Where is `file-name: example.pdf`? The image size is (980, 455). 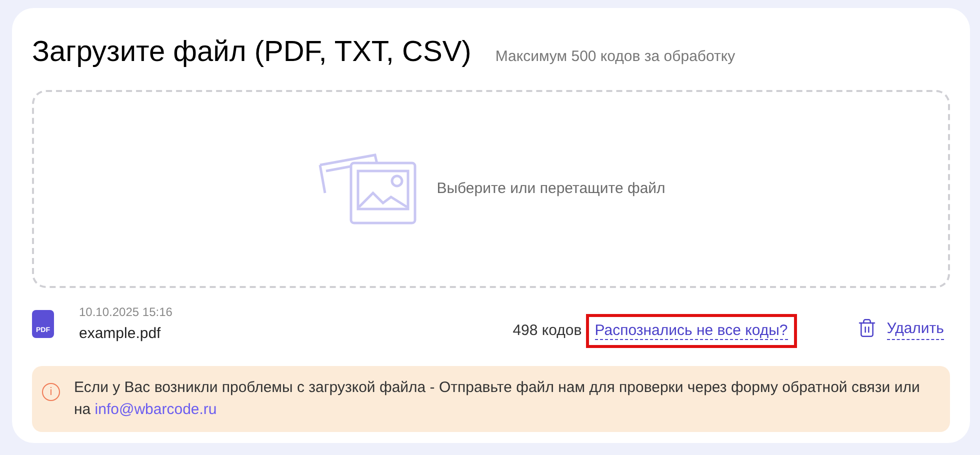
file-name: example.pdf is located at coordinates (120, 334).